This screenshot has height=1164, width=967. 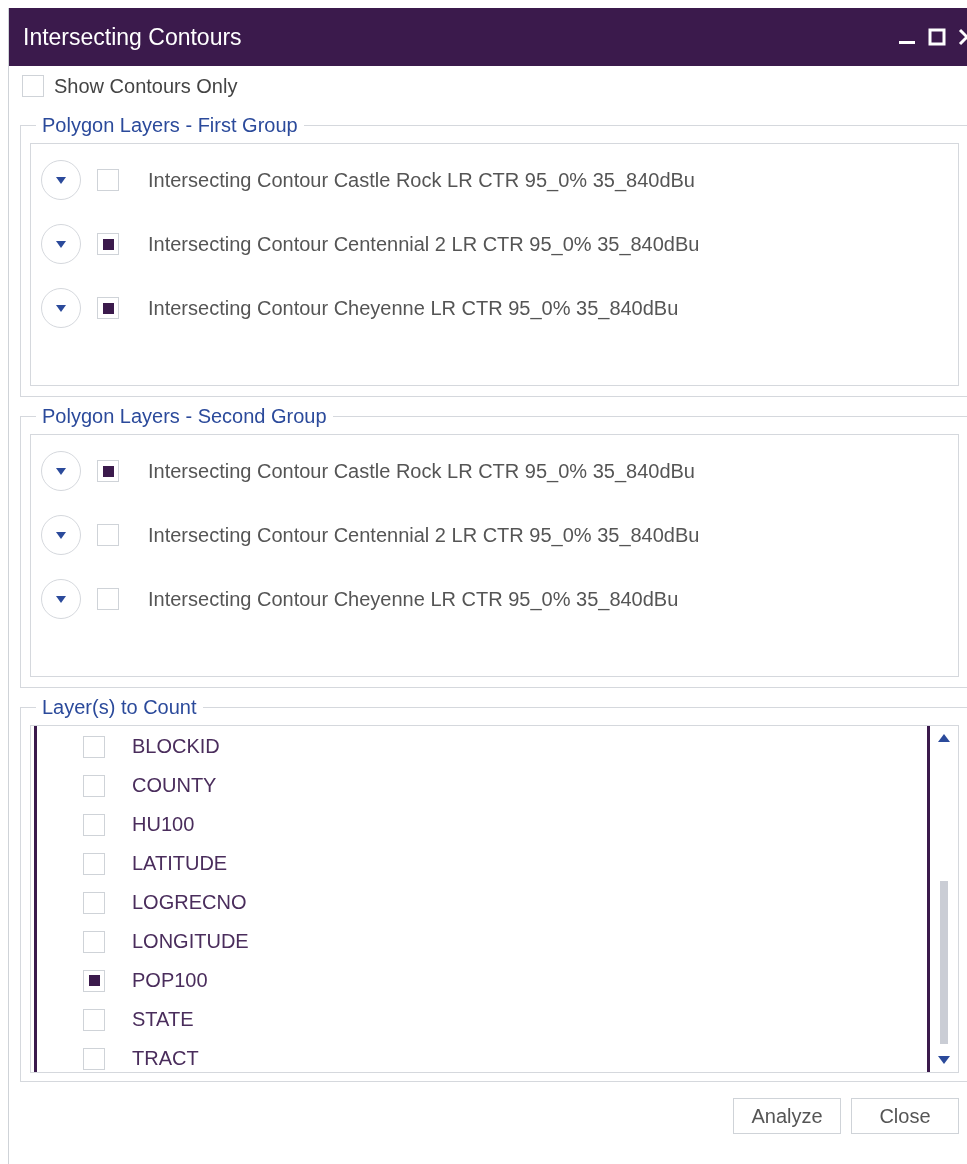 I want to click on field-label: POP100, so click(x=170, y=980).